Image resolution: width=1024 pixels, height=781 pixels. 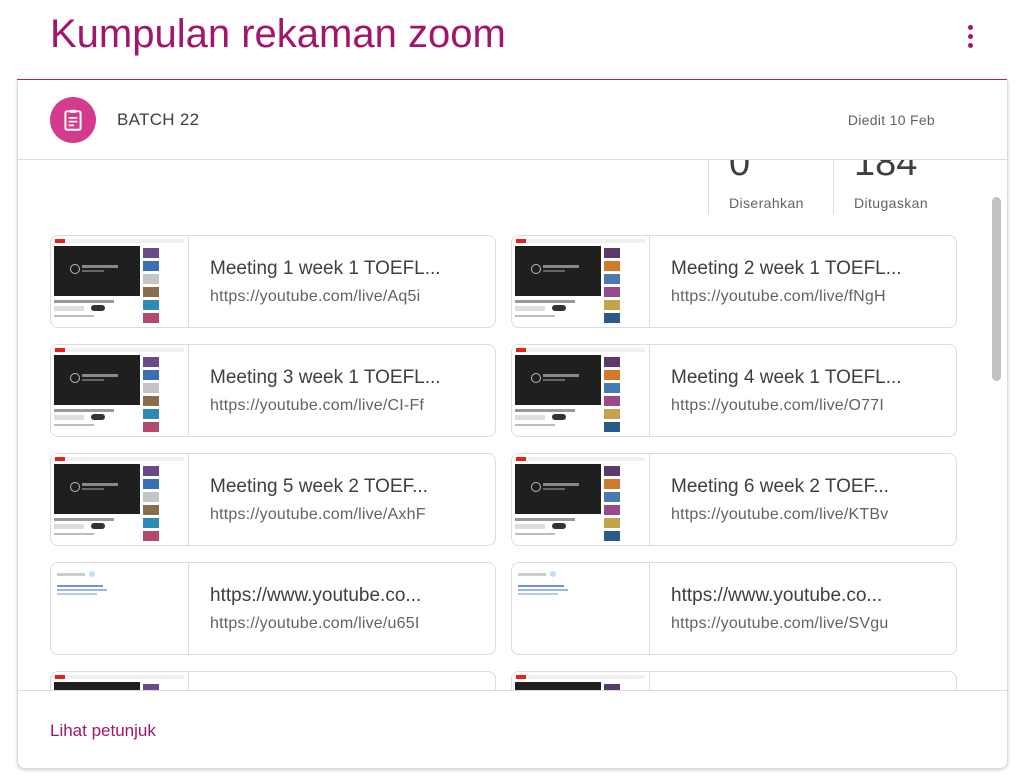 I want to click on page-title: Kumpulan rekaman zoom, so click(x=278, y=34).